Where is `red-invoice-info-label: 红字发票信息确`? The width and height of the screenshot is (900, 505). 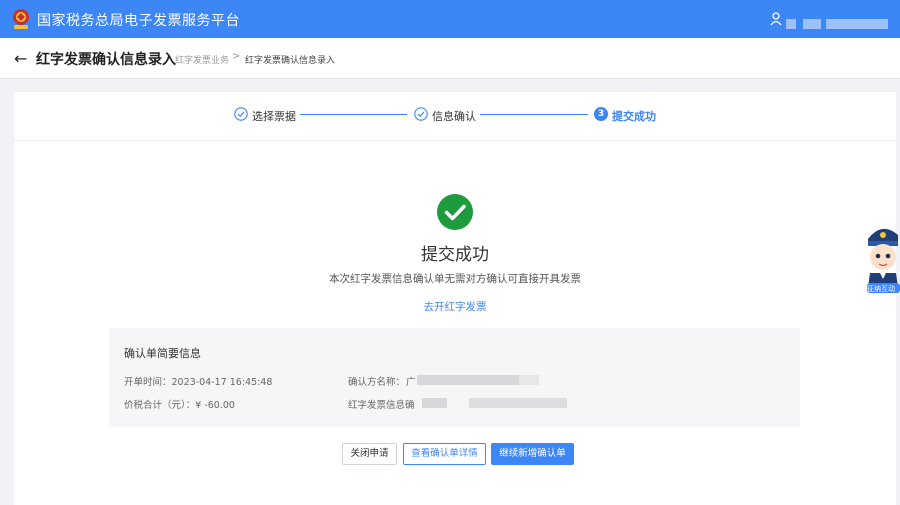 red-invoice-info-label: 红字发票信息确 is located at coordinates (381, 405).